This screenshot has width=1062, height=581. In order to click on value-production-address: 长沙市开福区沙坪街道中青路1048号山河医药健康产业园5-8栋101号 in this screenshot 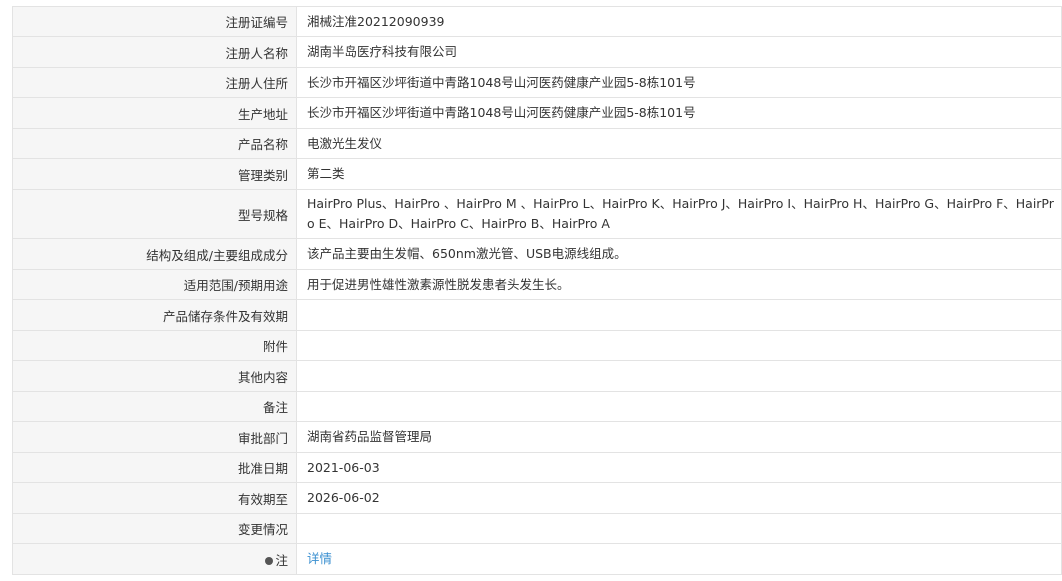, I will do `click(679, 113)`.